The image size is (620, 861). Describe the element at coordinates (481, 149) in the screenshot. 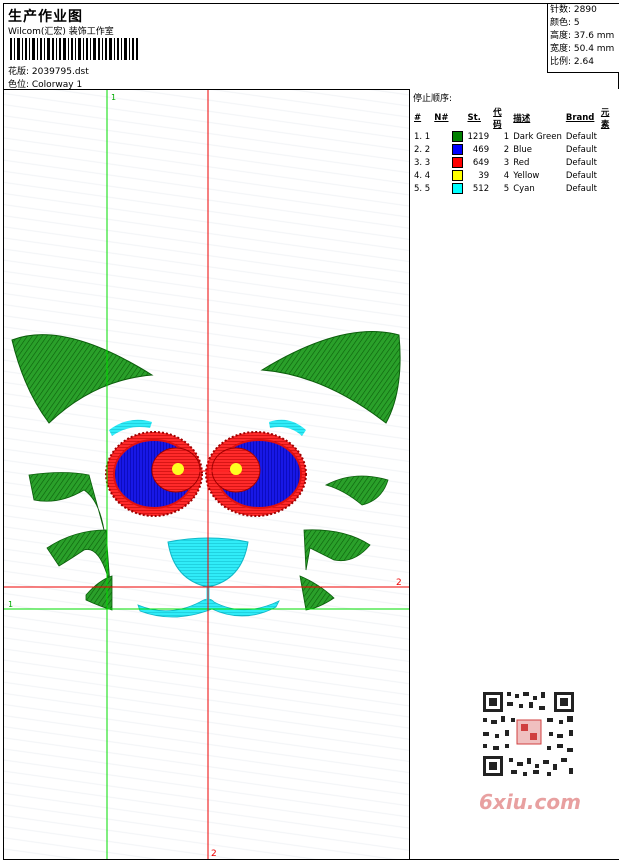

I see `row-stitches: 469` at that location.